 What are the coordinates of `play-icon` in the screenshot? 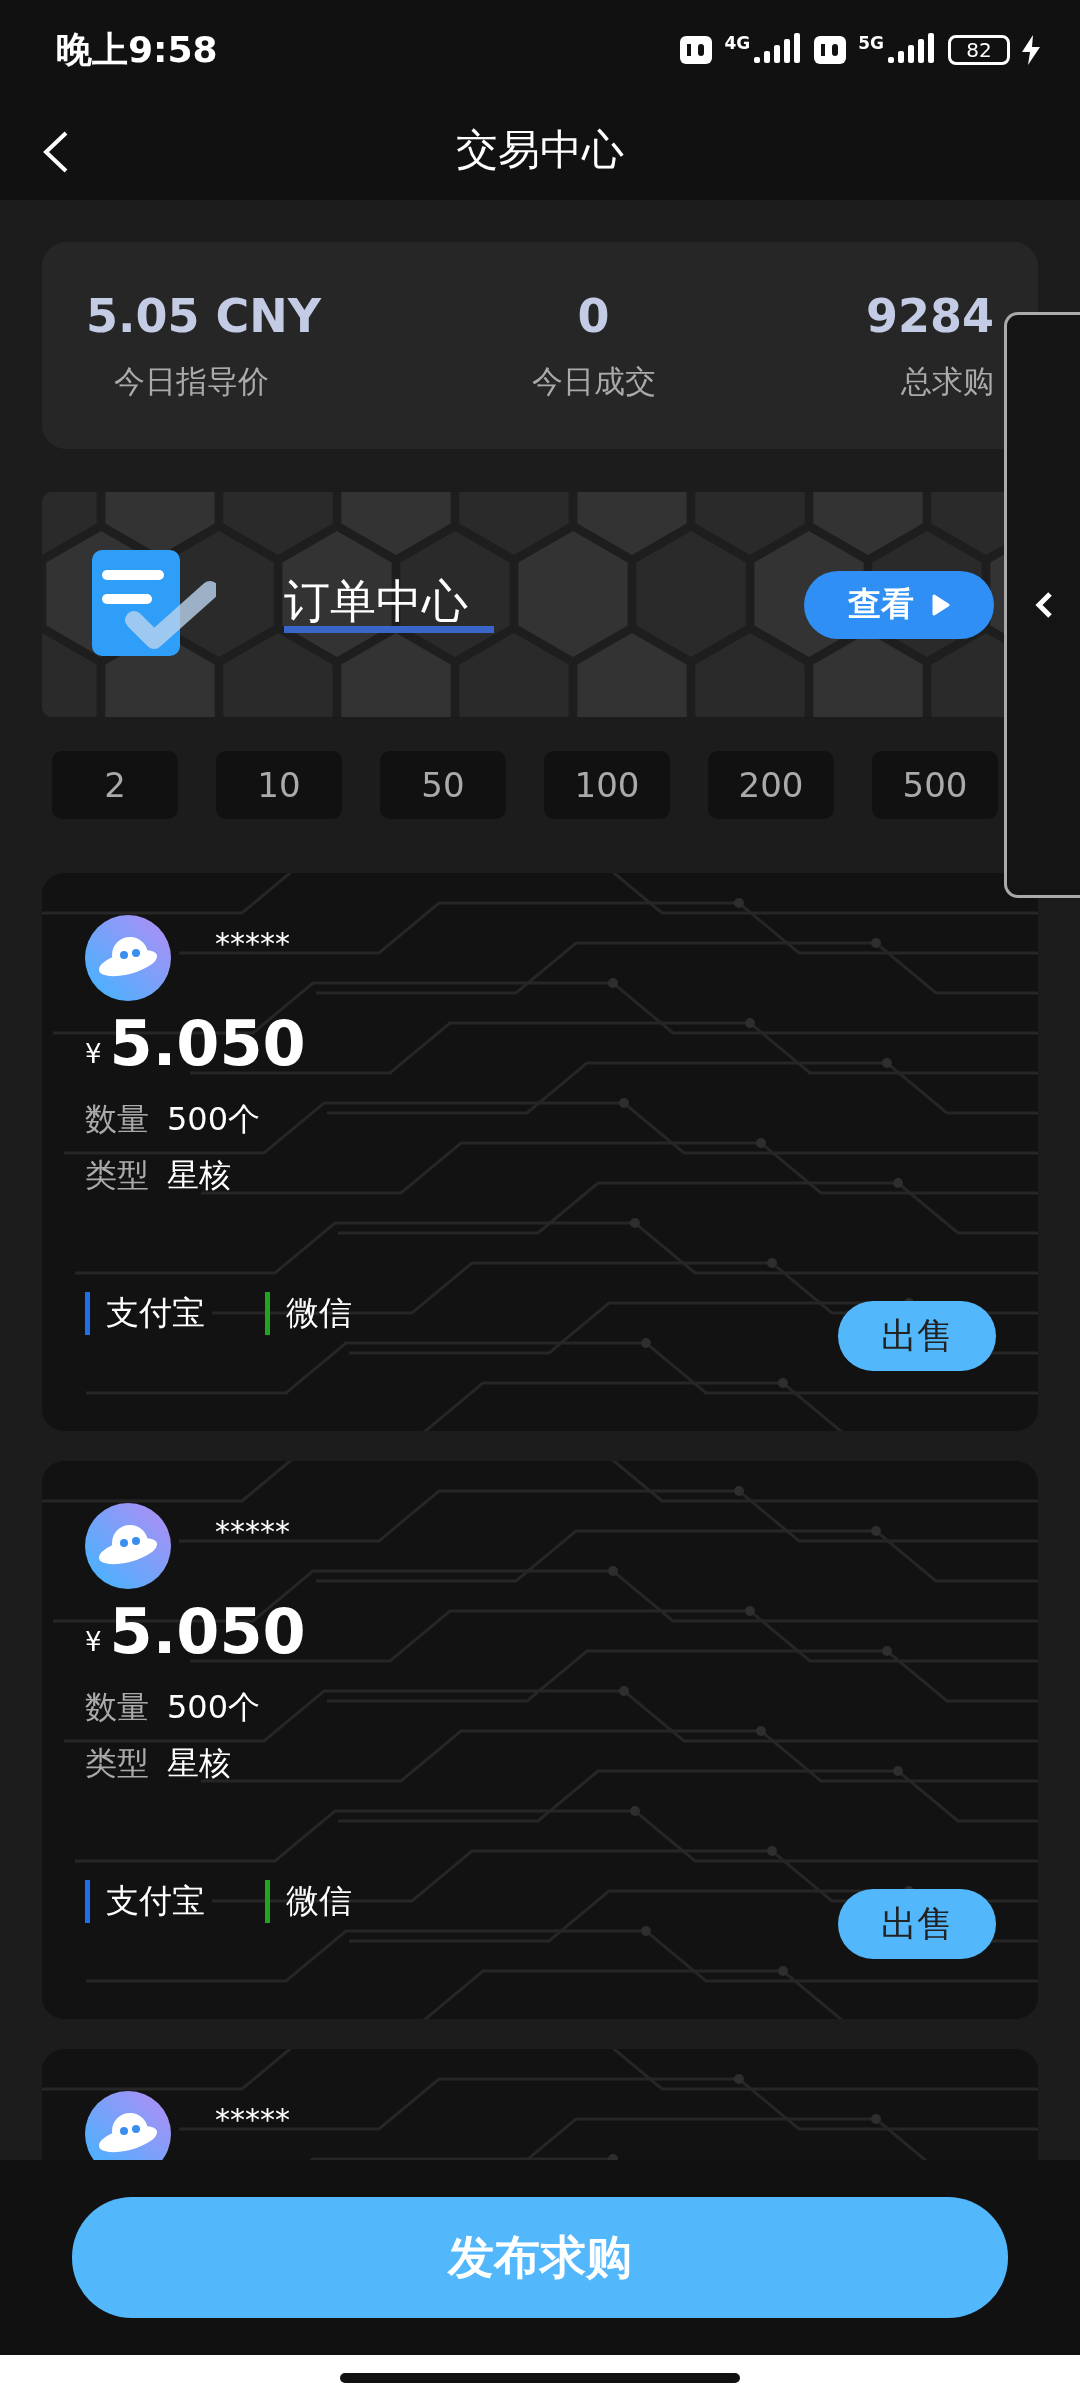 It's located at (941, 604).